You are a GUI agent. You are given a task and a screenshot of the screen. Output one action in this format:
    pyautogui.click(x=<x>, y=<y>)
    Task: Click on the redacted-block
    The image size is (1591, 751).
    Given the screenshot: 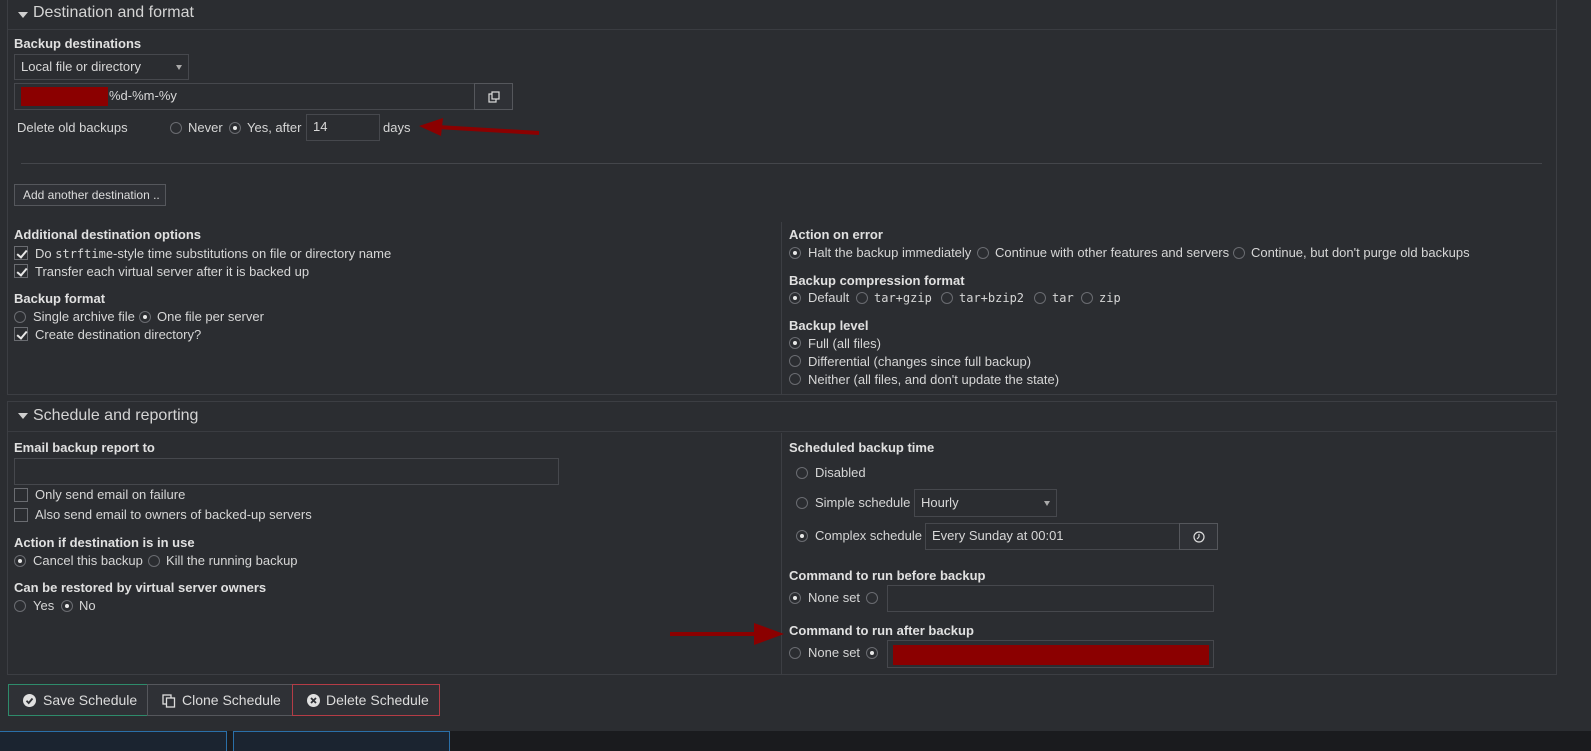 What is the action you would take?
    pyautogui.click(x=1051, y=655)
    